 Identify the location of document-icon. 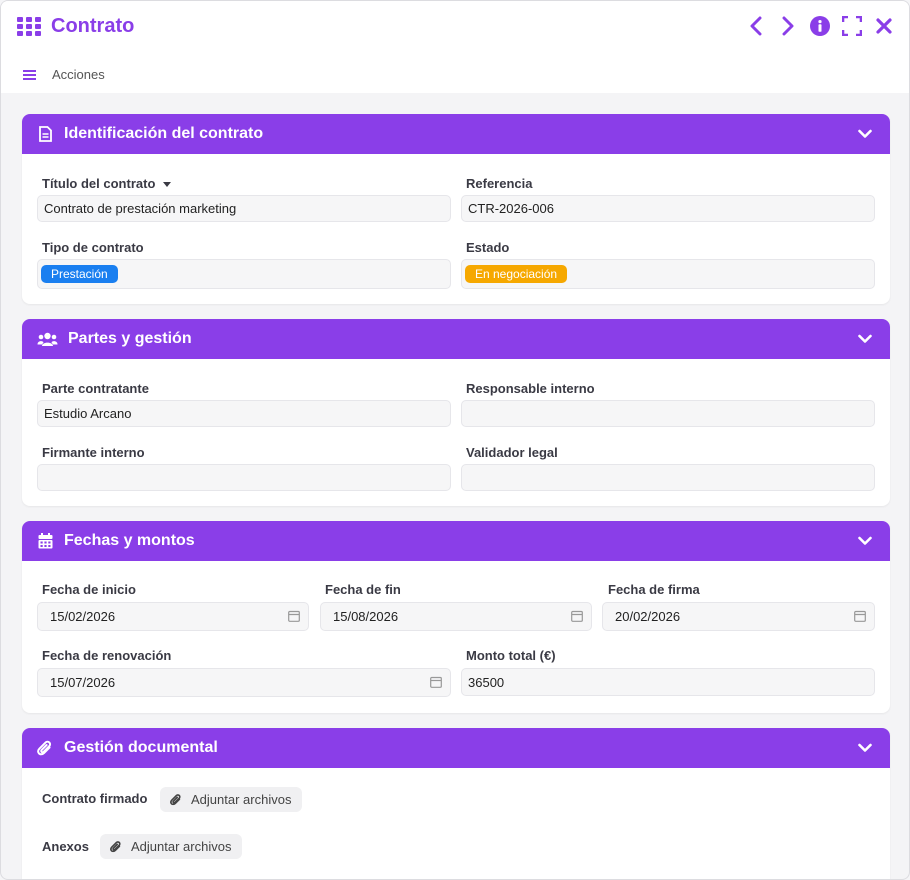
(45, 134).